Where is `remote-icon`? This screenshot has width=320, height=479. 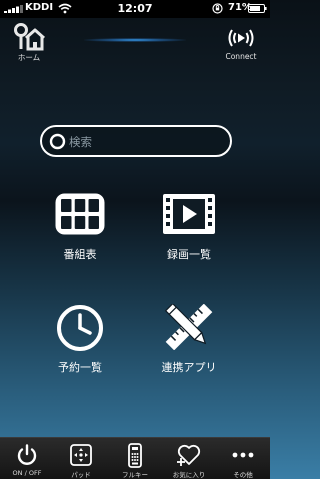 remote-icon is located at coordinates (135, 455).